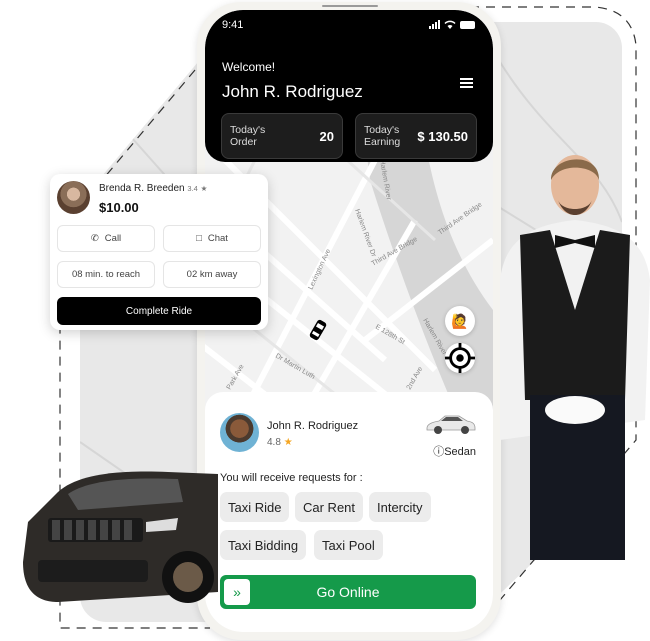  I want to click on wifi-icon, so click(450, 24).